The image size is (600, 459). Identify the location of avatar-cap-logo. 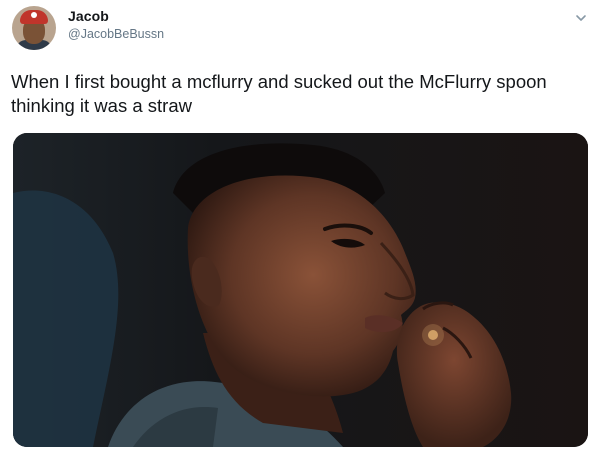
(34, 15).